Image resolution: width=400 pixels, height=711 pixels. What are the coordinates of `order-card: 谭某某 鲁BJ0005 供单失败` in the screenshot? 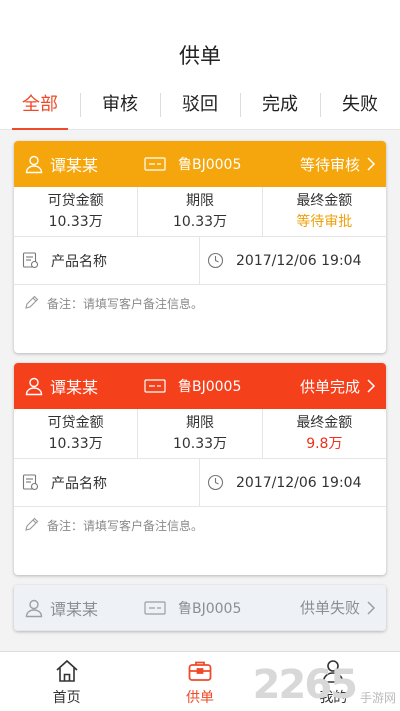 It's located at (200, 608).